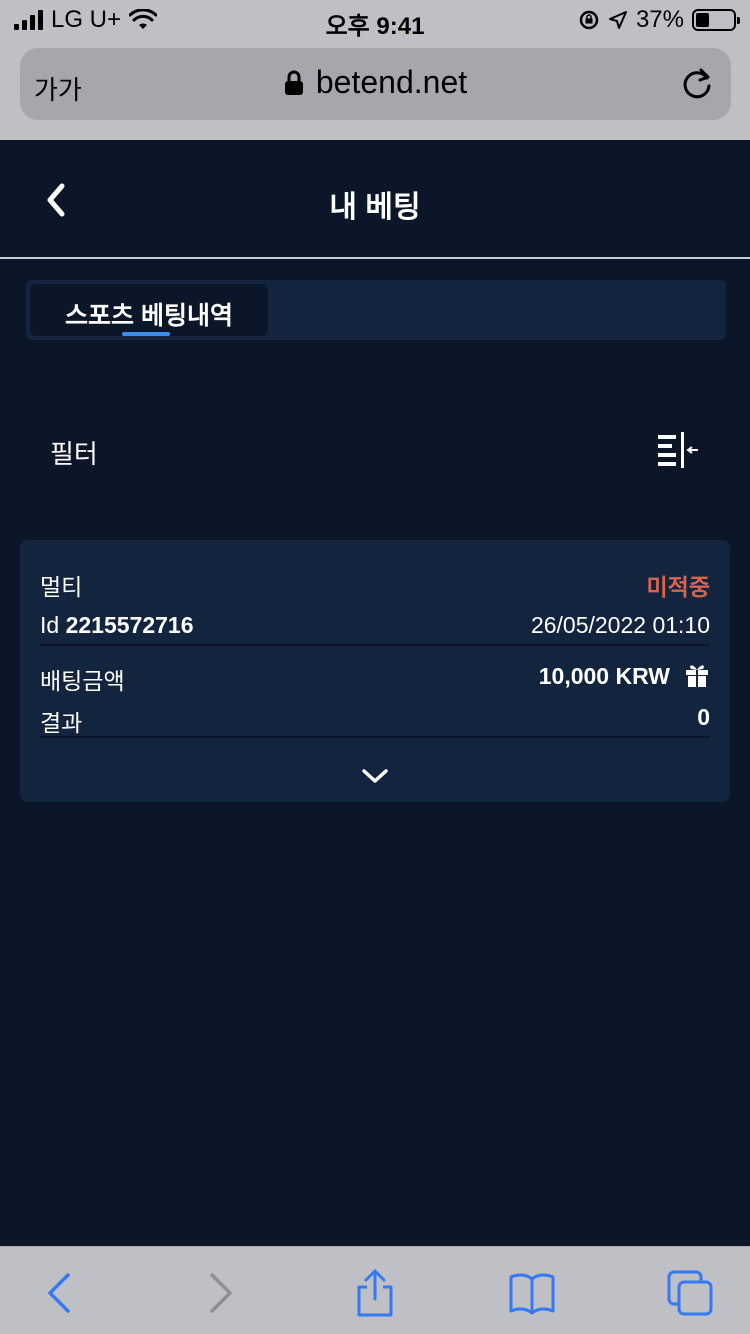 This screenshot has height=1334, width=750. I want to click on address-bar: 가가 betend.net, so click(375, 84).